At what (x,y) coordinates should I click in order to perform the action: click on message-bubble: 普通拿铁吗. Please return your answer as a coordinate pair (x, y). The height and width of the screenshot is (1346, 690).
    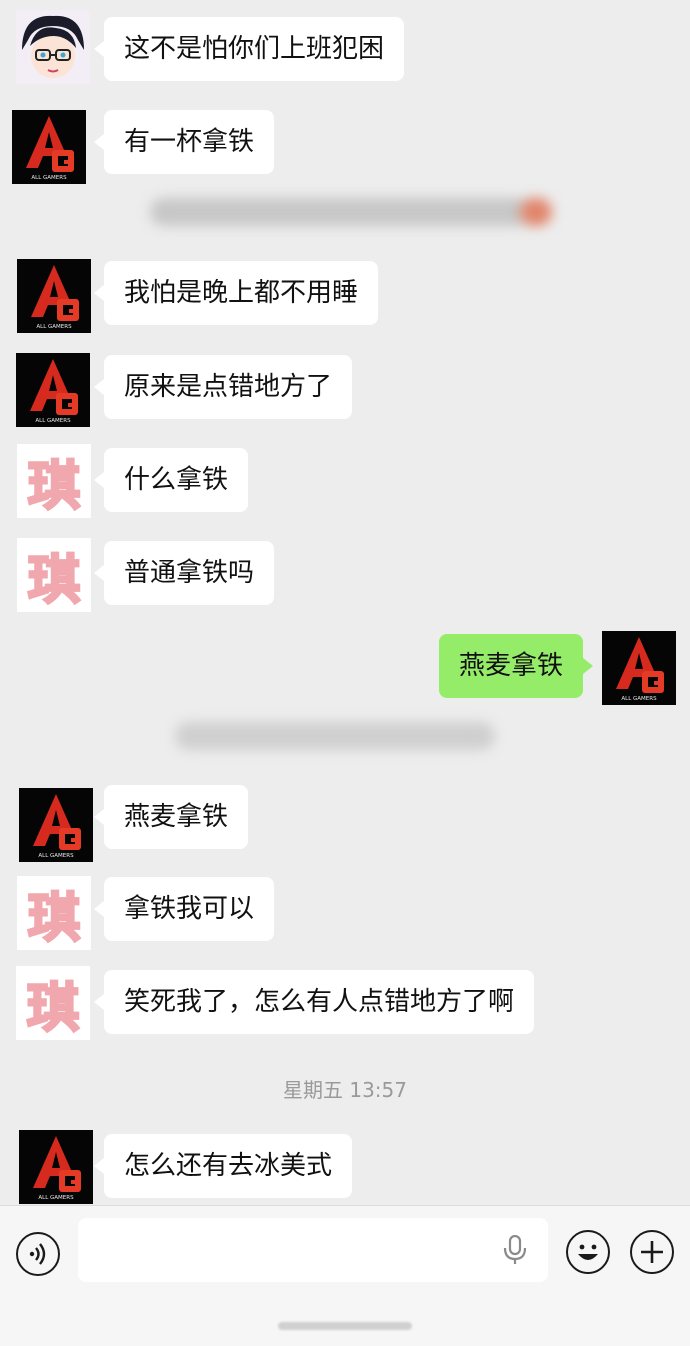
    Looking at the image, I should click on (184, 573).